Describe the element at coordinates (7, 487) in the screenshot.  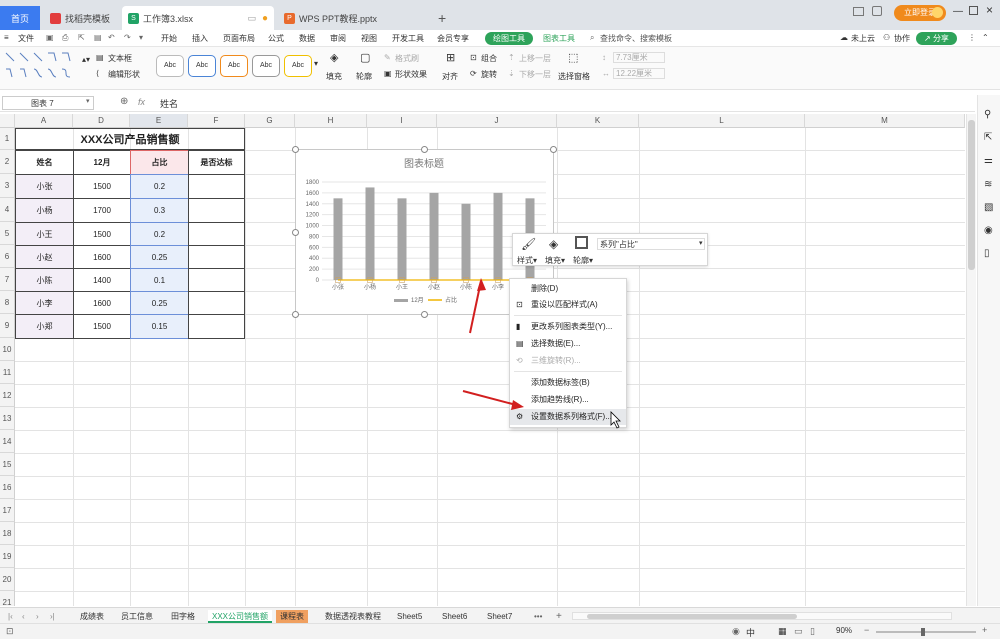
I see `row-header-16: 16` at that location.